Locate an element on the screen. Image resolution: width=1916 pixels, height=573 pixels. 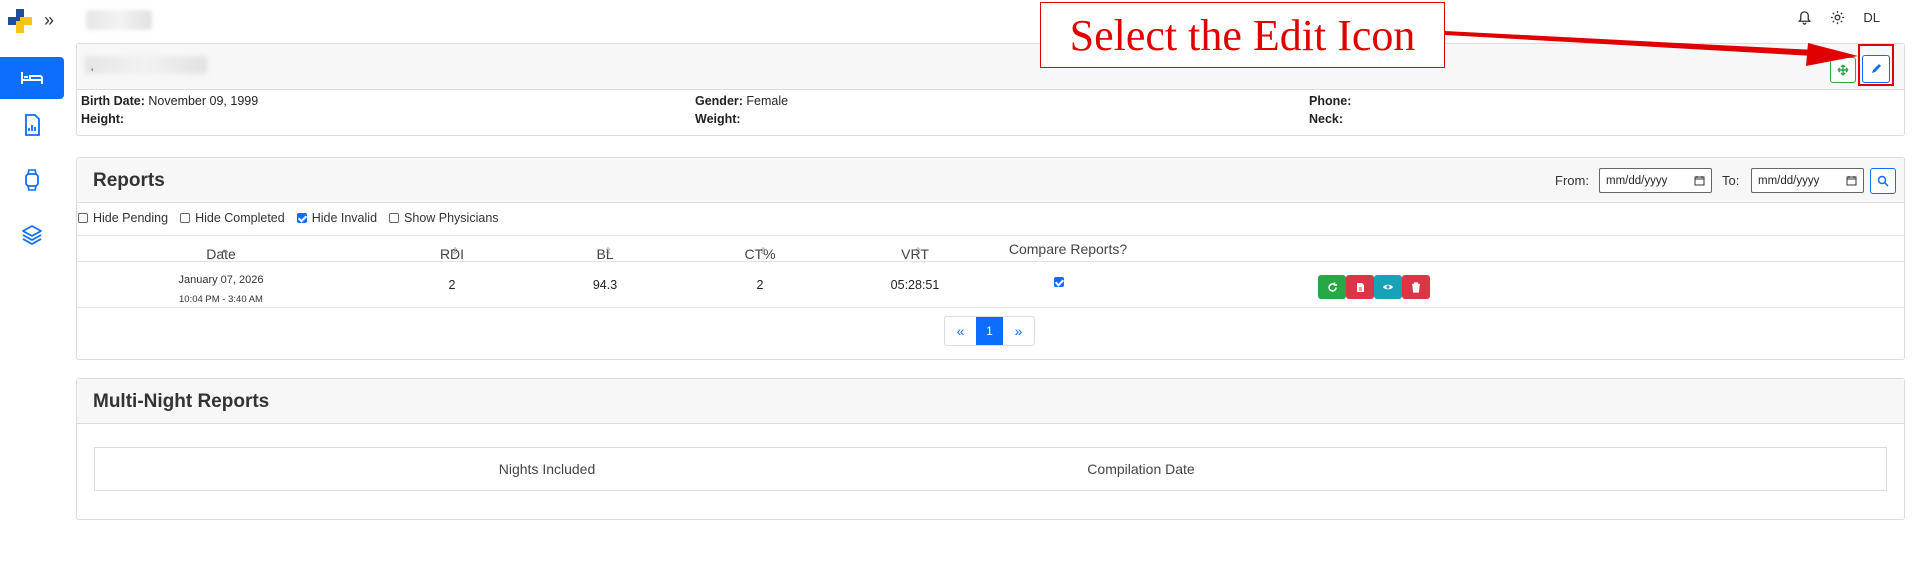
hide-completed-filter: Hide Completed is located at coordinates (232, 218).